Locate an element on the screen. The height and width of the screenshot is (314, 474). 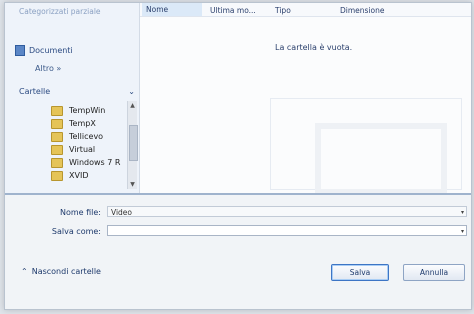
folder-label: Tellicevo is located at coordinates (86, 136).